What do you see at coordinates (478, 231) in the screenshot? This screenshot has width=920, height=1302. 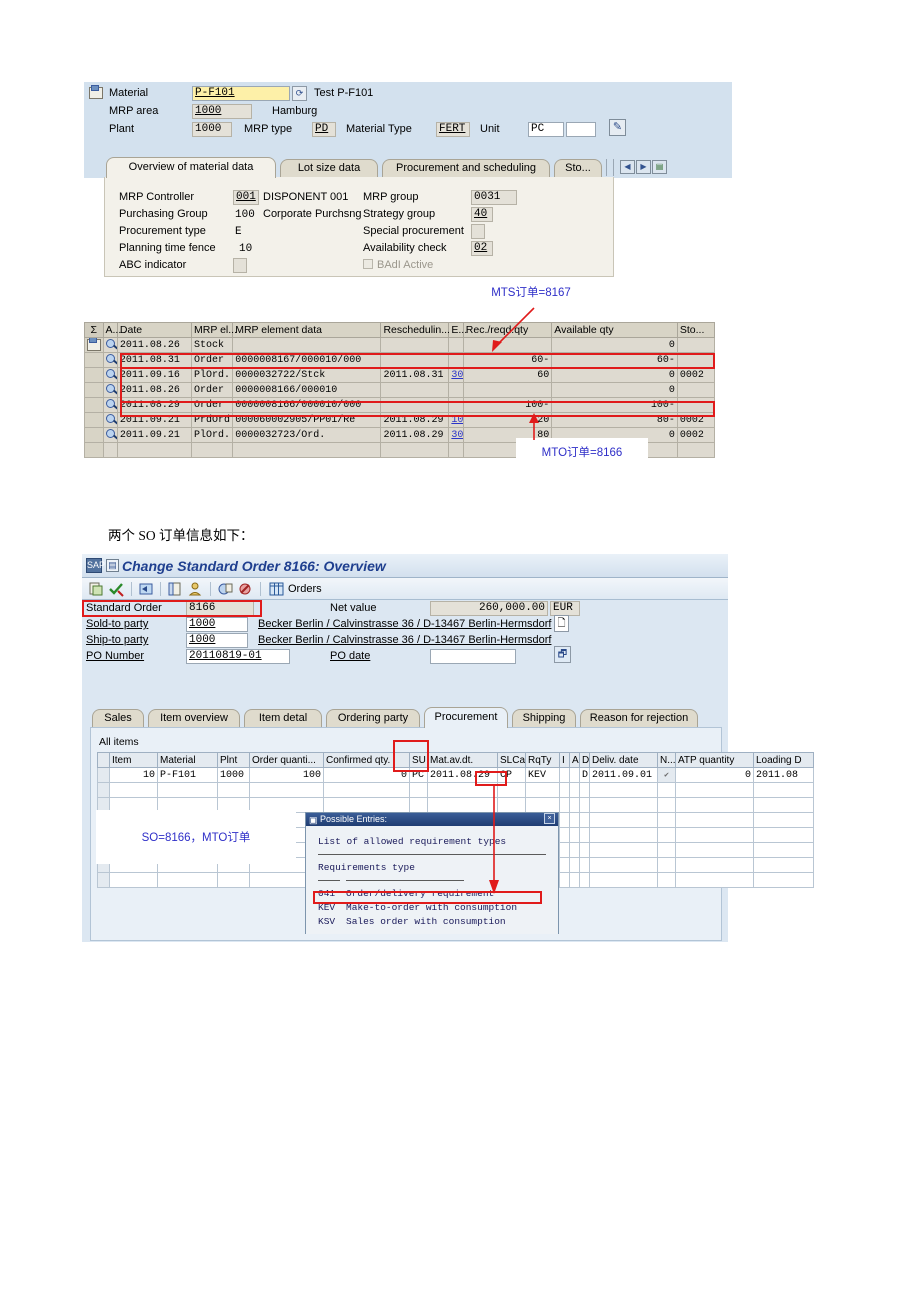 I see `special-procurement-input` at bounding box center [478, 231].